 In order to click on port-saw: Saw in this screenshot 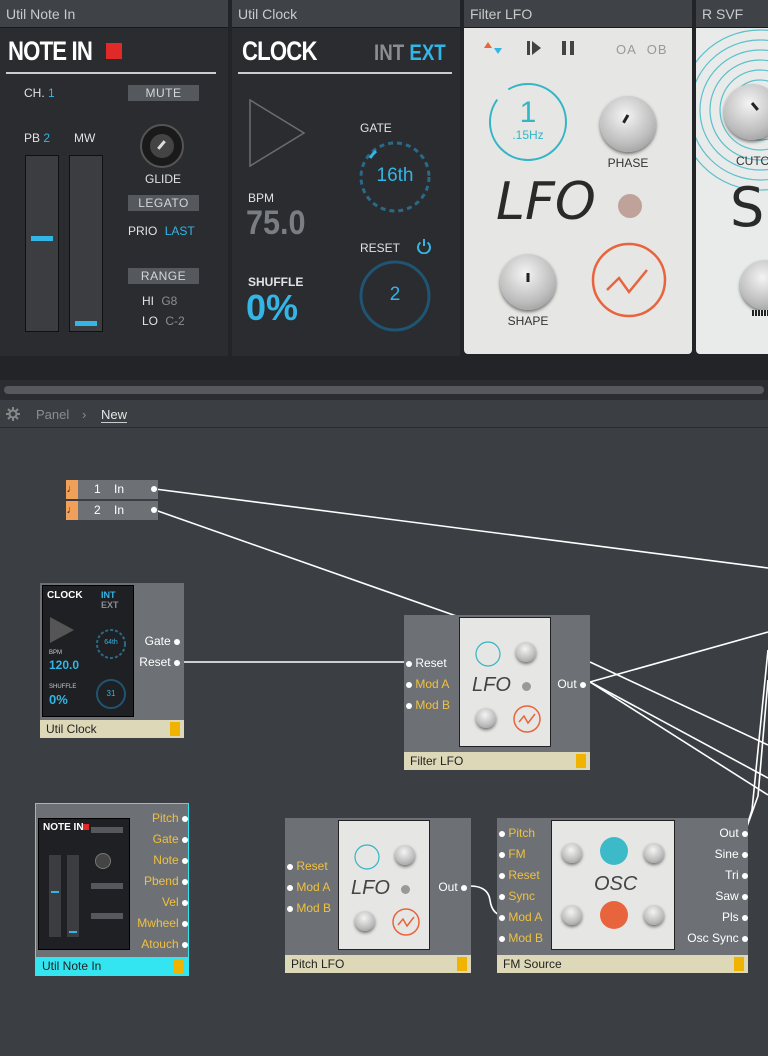, I will do `click(731, 896)`.